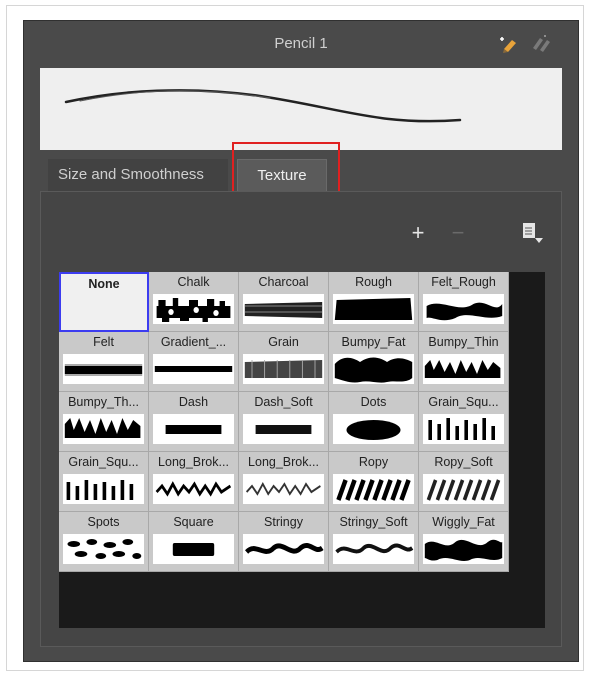  Describe the element at coordinates (283, 402) in the screenshot. I see `texture-label: Dash_Soft` at that location.